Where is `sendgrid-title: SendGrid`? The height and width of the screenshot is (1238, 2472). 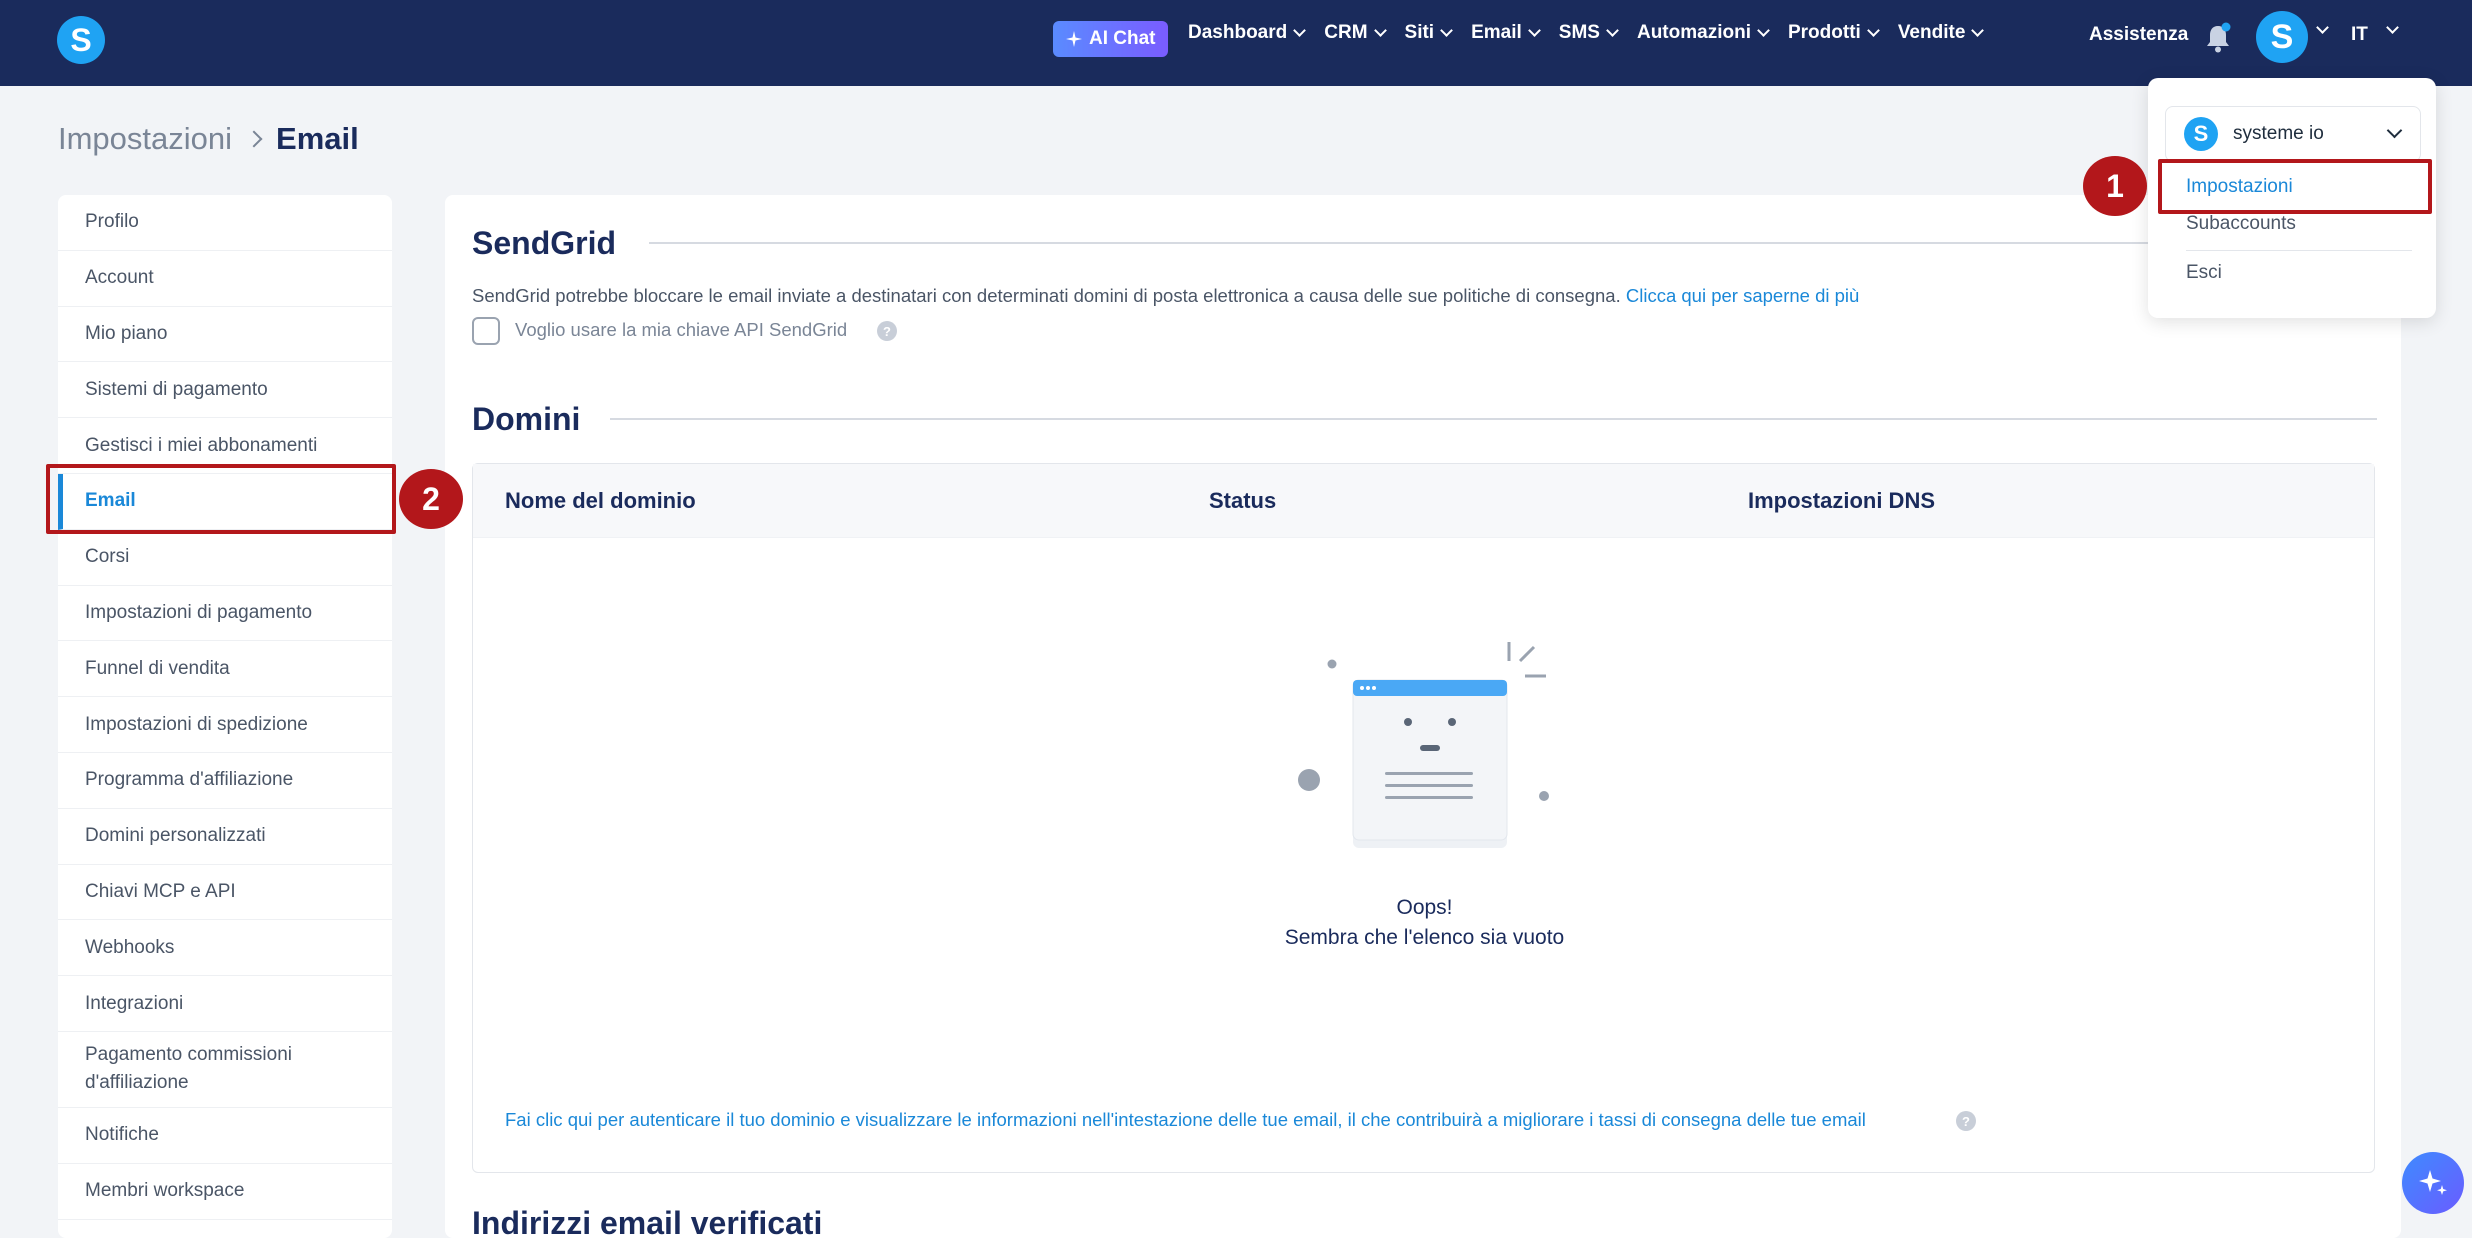
sendgrid-title: SendGrid is located at coordinates (544, 243).